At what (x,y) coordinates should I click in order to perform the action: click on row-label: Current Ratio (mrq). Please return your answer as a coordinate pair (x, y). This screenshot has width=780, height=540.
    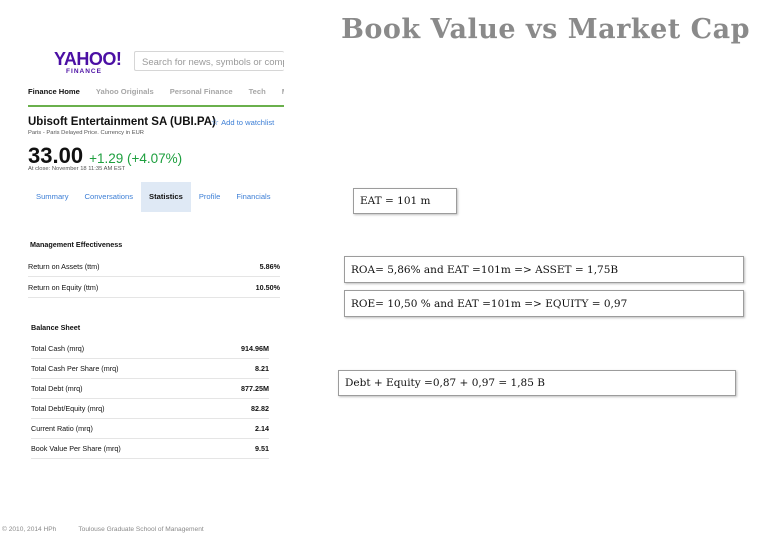
    Looking at the image, I should click on (62, 428).